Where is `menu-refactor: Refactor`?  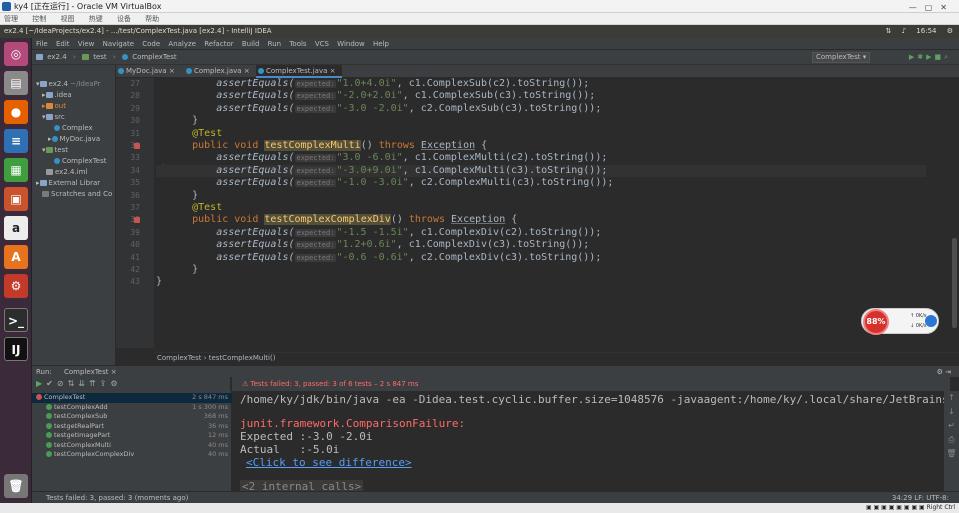 menu-refactor: Refactor is located at coordinates (218, 44).